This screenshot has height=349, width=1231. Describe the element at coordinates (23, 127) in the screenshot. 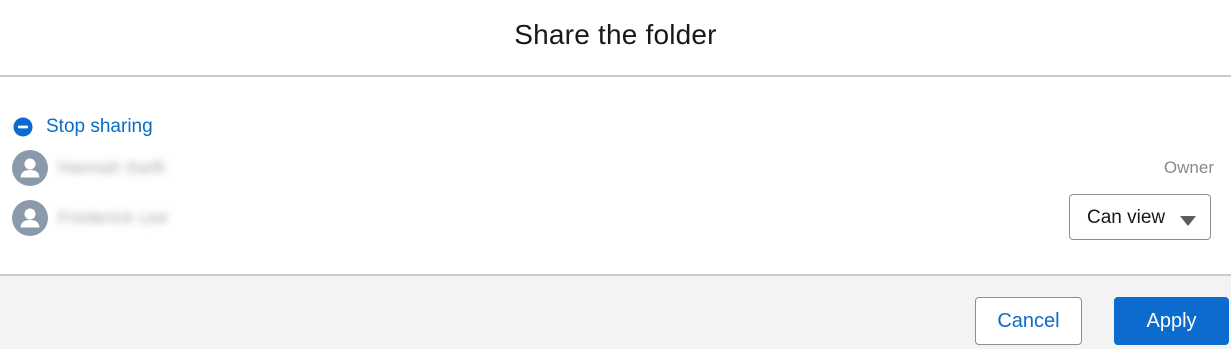

I see `minus-circle-icon` at that location.